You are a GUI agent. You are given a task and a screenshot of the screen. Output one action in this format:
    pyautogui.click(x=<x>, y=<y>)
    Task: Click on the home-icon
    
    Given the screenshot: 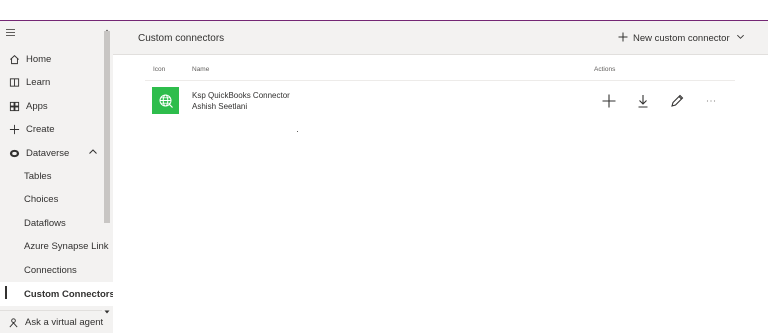 What is the action you would take?
    pyautogui.click(x=14, y=59)
    